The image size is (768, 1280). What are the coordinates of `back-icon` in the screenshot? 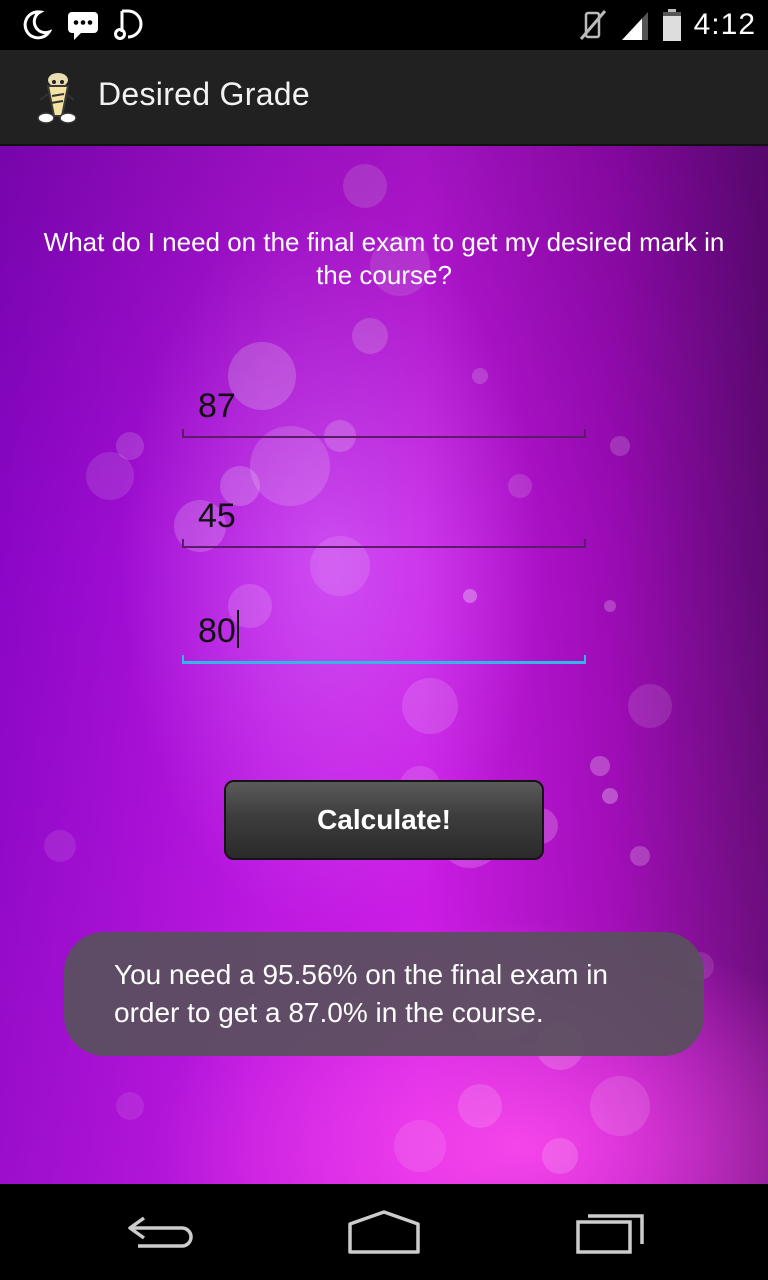 It's located at (160, 1232).